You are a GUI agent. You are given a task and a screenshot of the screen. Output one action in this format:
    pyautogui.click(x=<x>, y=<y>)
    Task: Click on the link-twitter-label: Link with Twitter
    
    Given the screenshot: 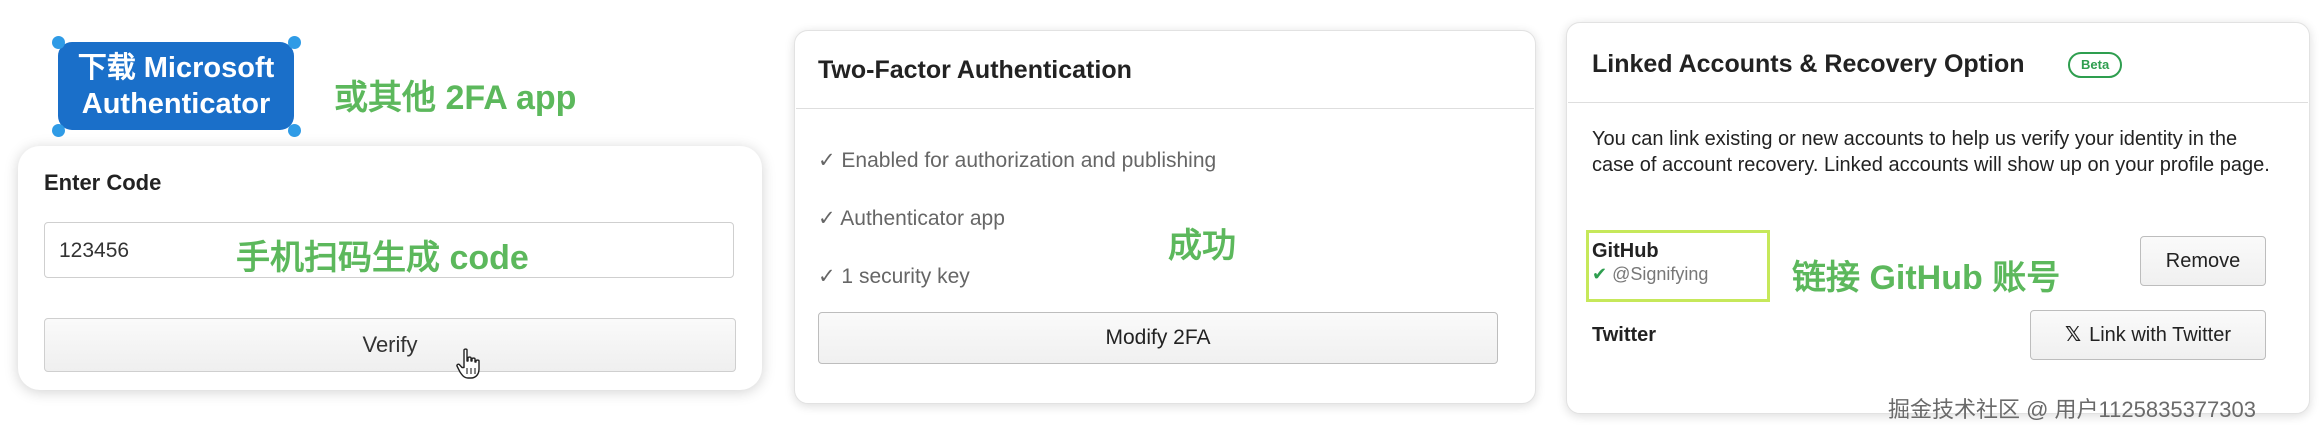 What is the action you would take?
    pyautogui.click(x=2160, y=335)
    